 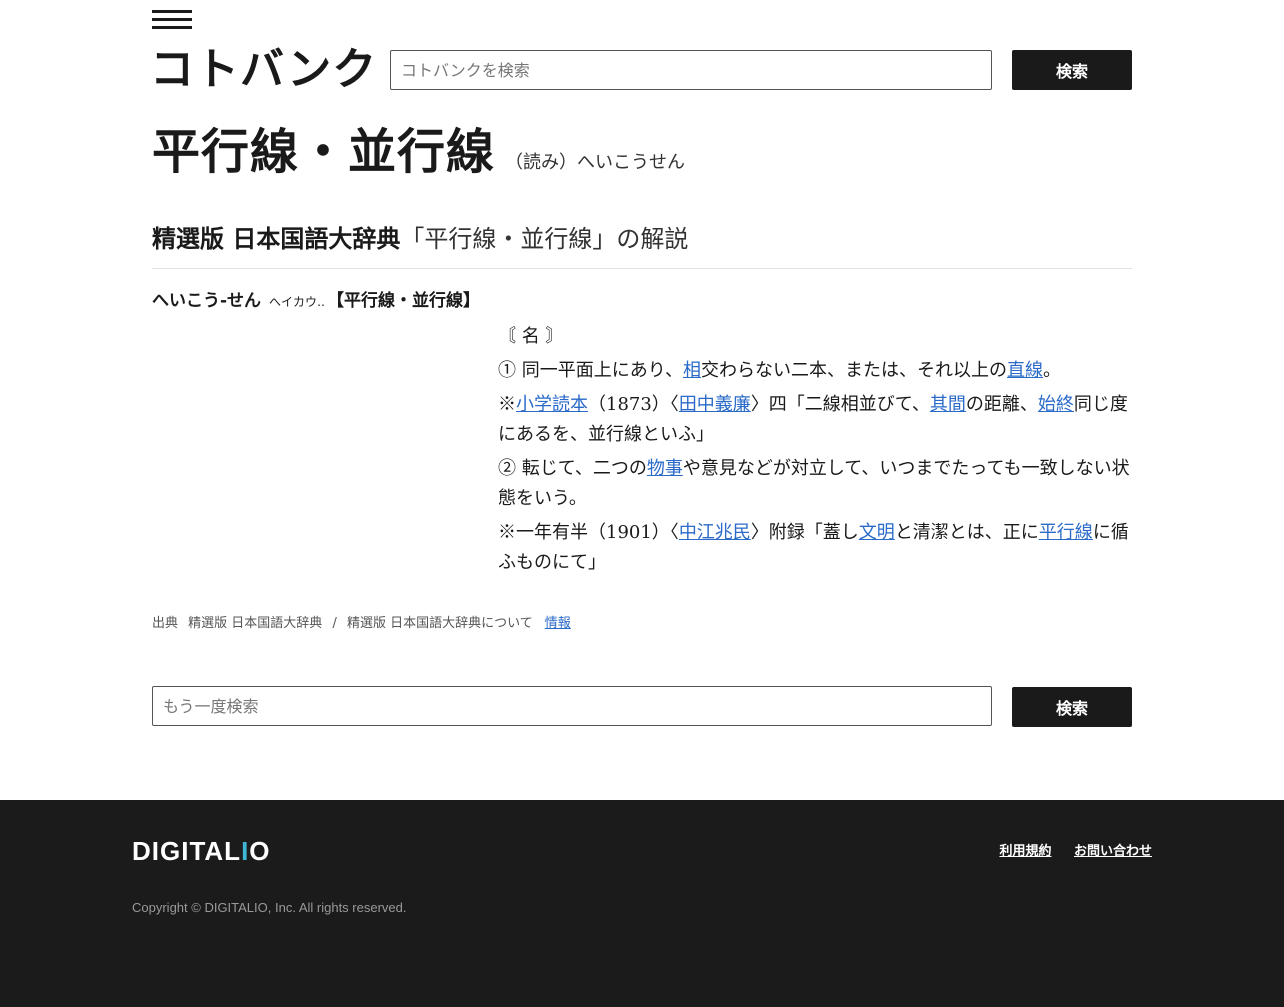 What do you see at coordinates (296, 302) in the screenshot?
I see `headword-old-kana: へイカウ‥` at bounding box center [296, 302].